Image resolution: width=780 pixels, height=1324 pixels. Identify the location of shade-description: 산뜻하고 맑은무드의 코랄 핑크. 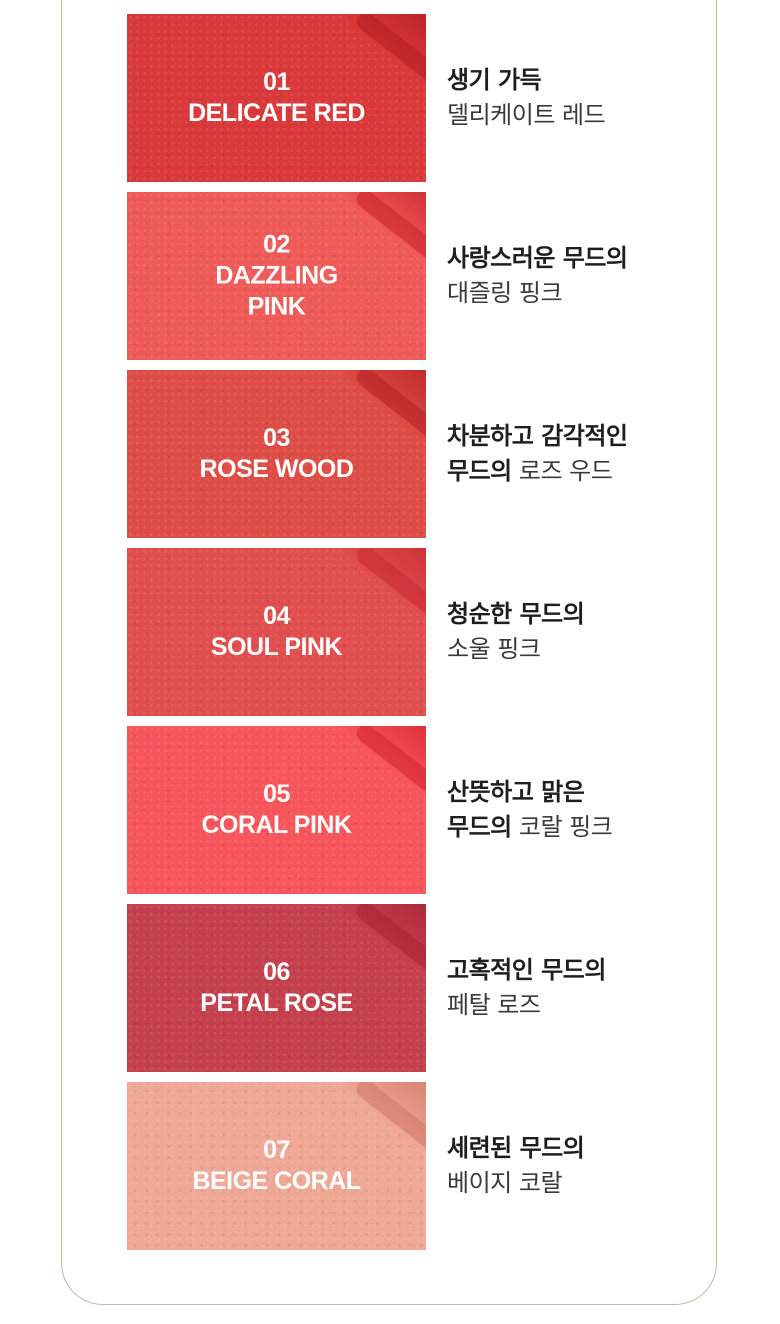
(530, 810).